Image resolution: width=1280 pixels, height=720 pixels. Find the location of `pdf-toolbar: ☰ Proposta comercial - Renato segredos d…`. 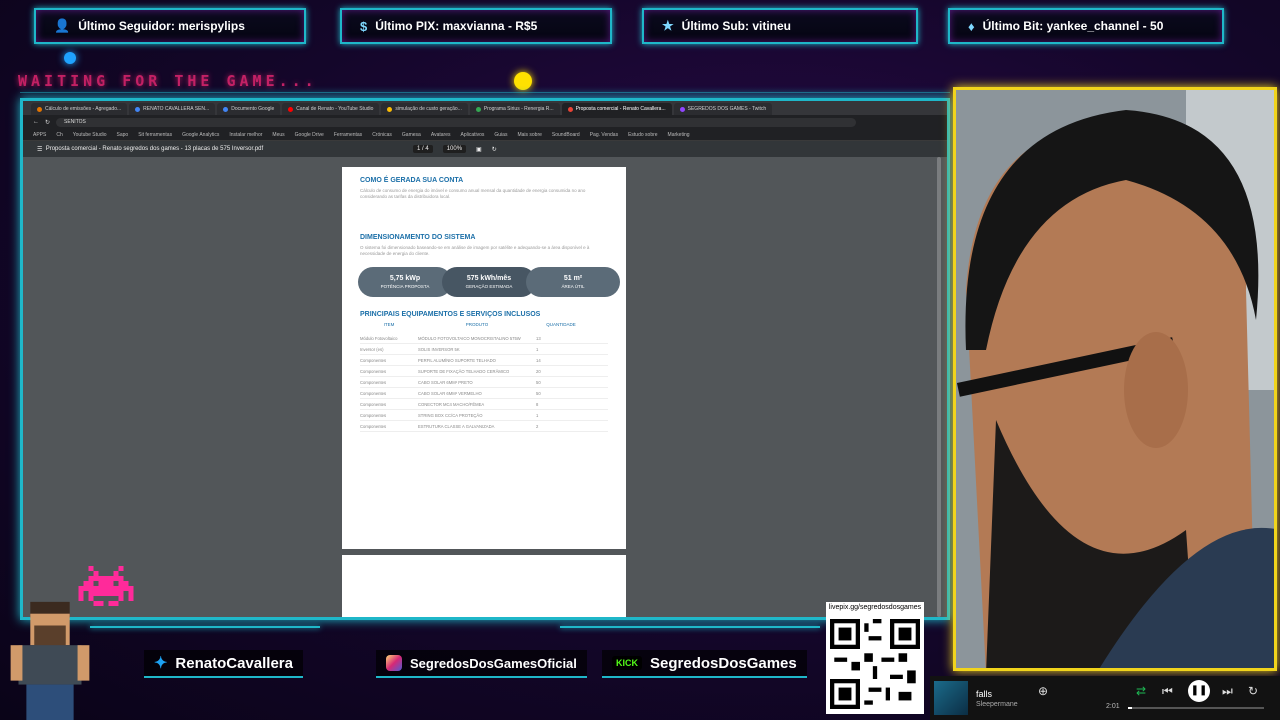

pdf-toolbar: ☰ Proposta comercial - Renato segredos d… is located at coordinates (485, 149).